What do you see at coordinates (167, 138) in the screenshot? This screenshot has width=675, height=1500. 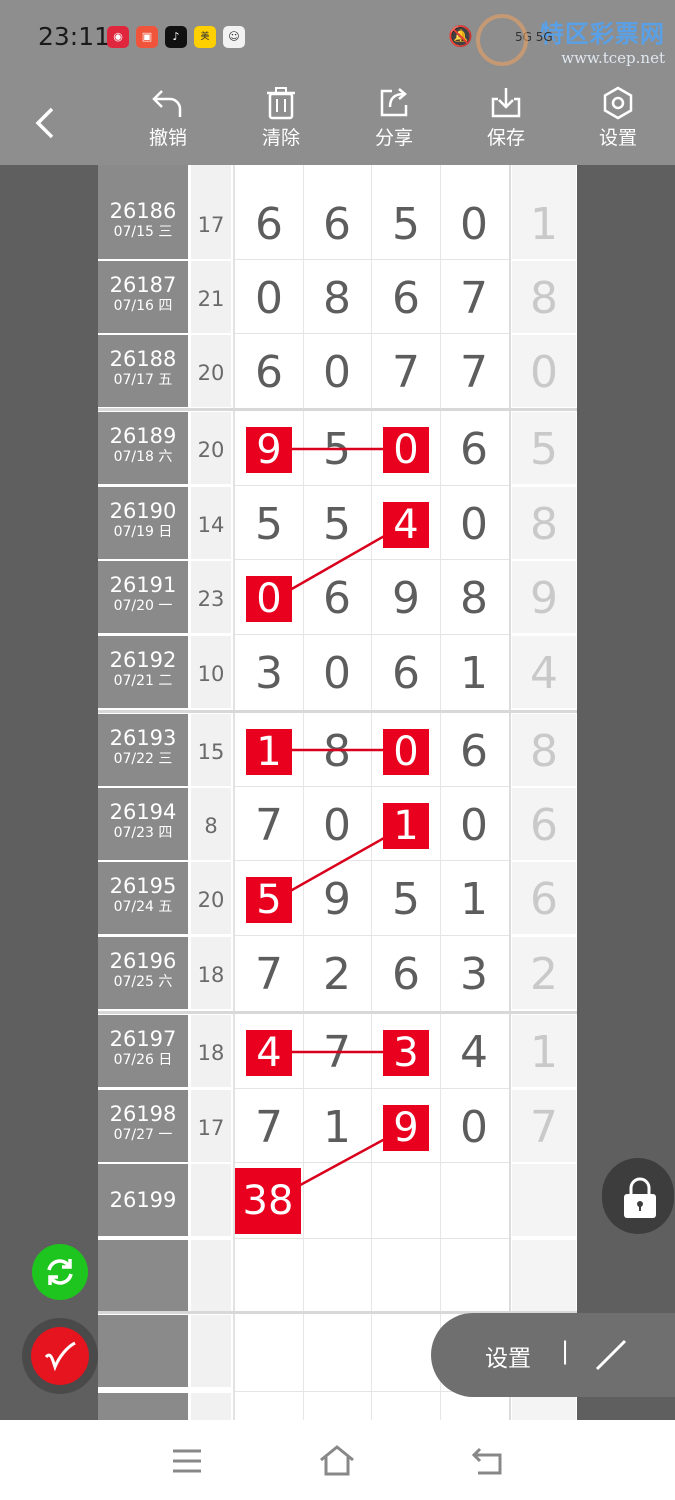 I see `undo-label: 撤销` at bounding box center [167, 138].